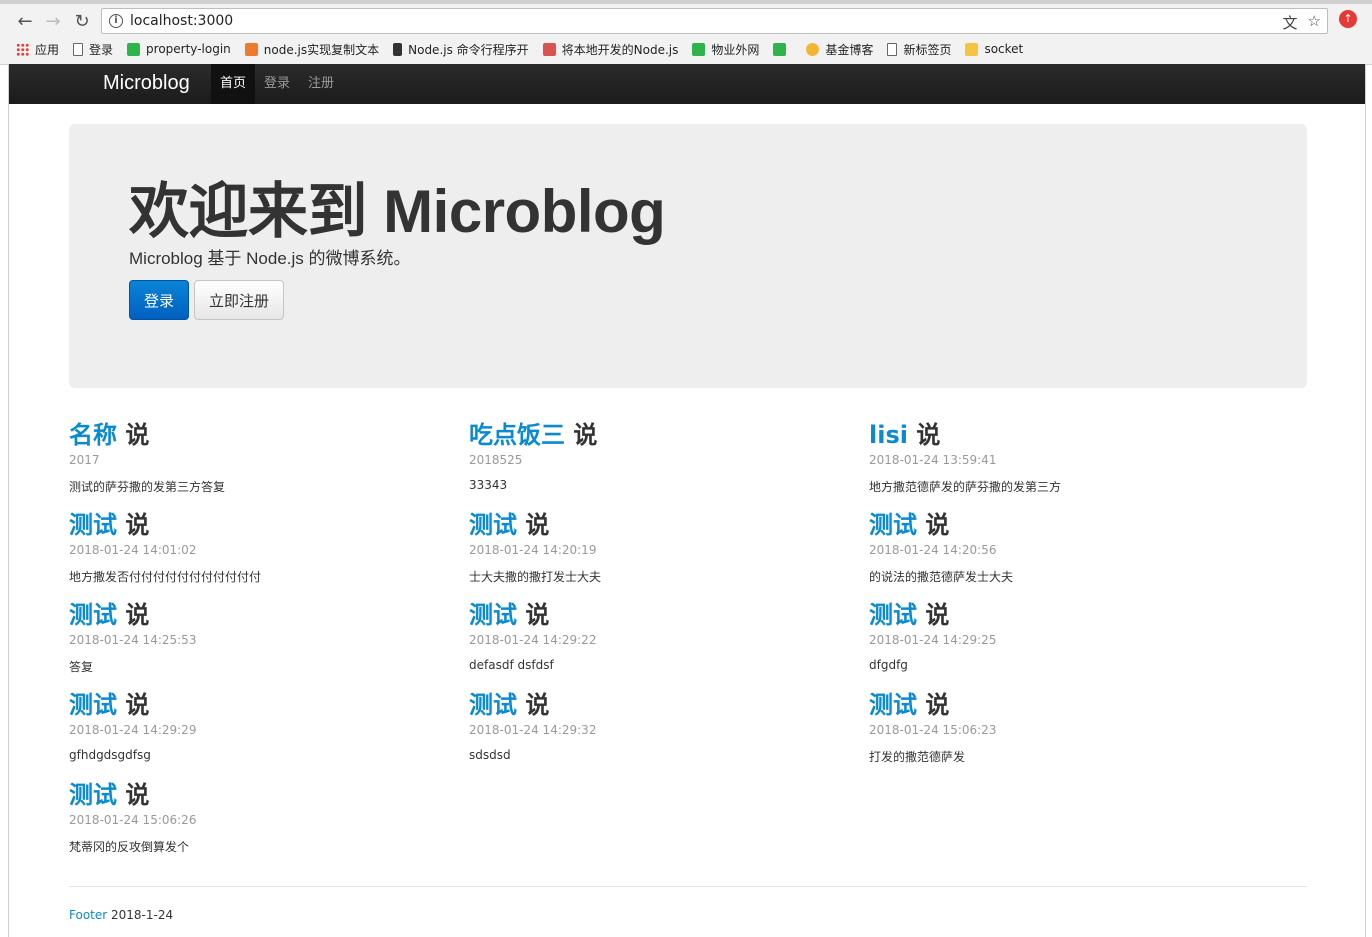 The height and width of the screenshot is (937, 1372). Describe the element at coordinates (669, 645) in the screenshot. I see `post-item: 测试 说 2018-01-24 14:29:22 defasdf dsfdsf` at that location.